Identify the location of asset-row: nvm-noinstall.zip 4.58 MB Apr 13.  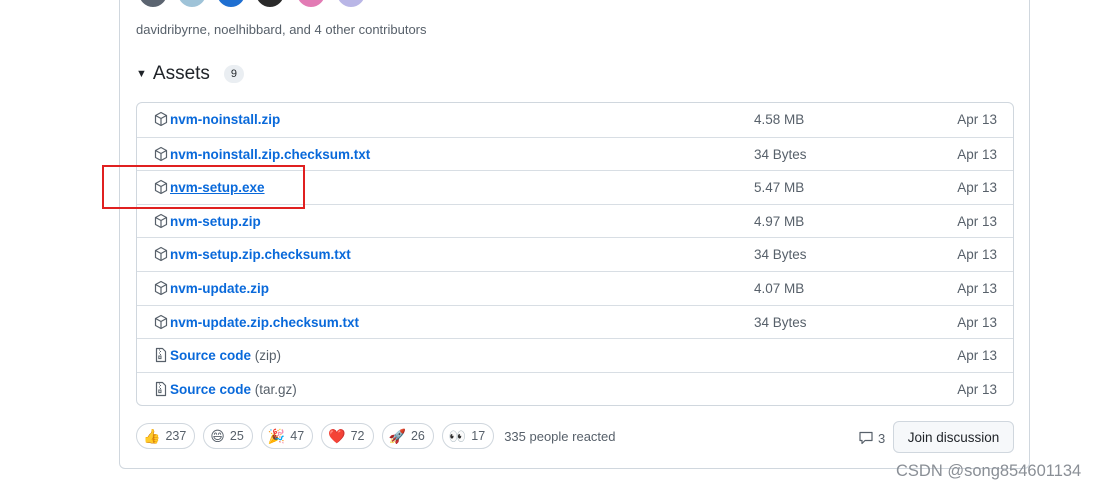
(575, 120).